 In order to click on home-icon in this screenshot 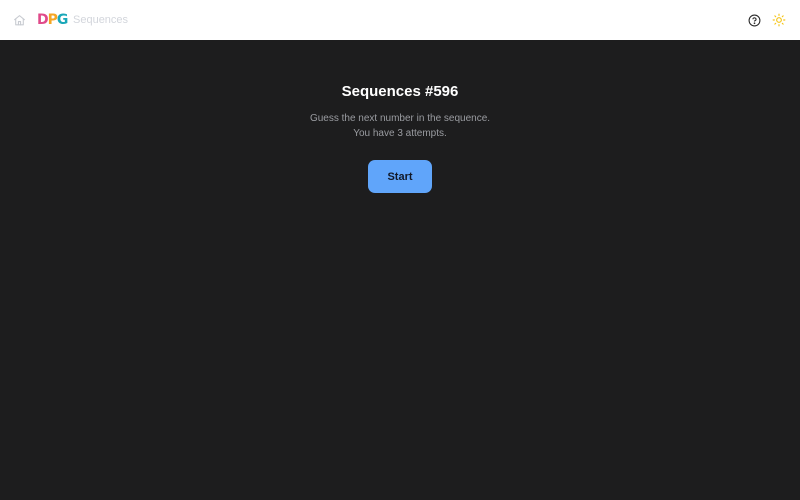, I will do `click(19, 19)`.